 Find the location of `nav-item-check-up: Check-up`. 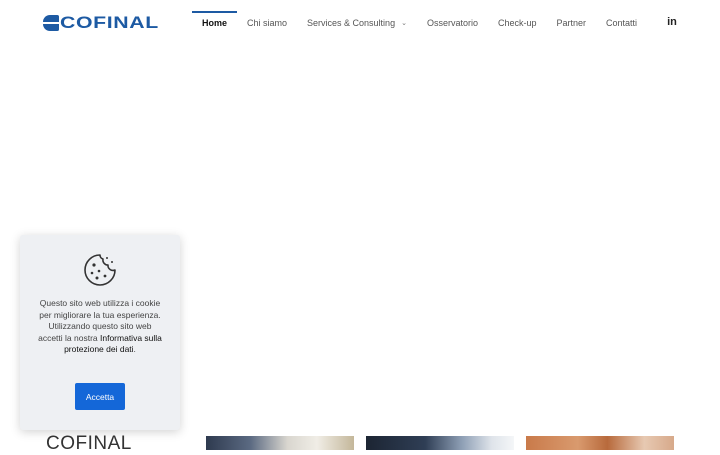

nav-item-check-up: Check-up is located at coordinates (517, 23).